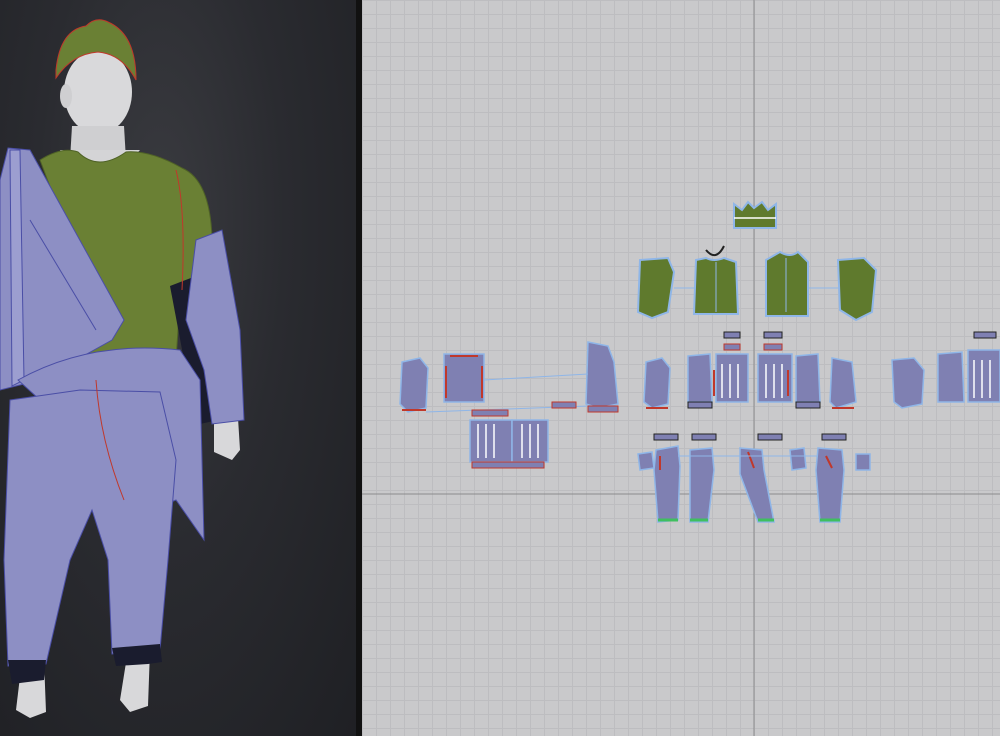  Describe the element at coordinates (754, 484) in the screenshot. I see `pattern-pants-group` at that location.